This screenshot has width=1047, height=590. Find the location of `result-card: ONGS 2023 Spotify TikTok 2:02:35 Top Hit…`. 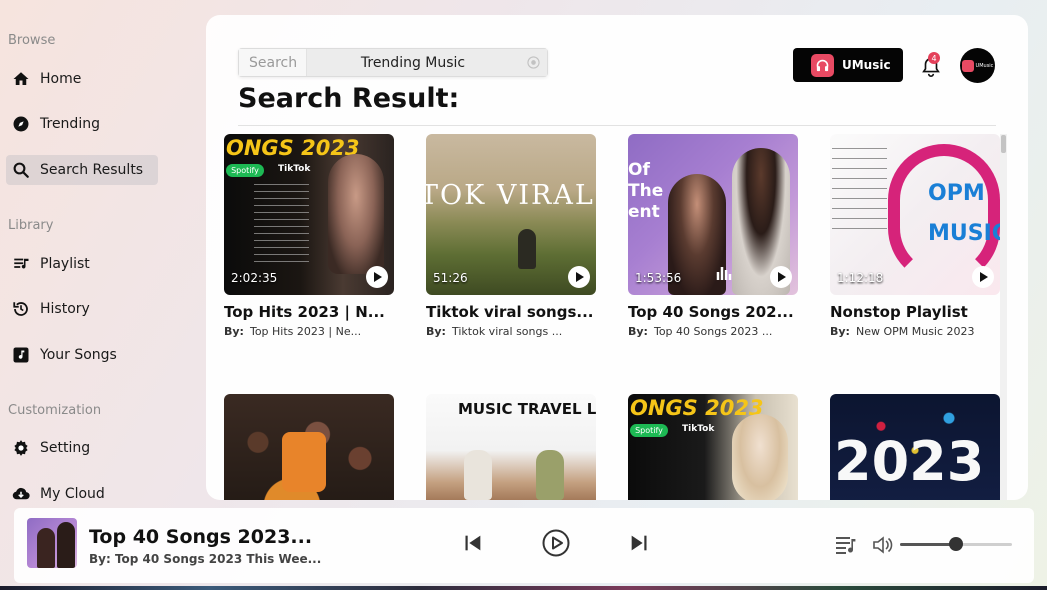

result-card: ONGS 2023 Spotify TikTok 2:02:35 Top Hit… is located at coordinates (309, 236).